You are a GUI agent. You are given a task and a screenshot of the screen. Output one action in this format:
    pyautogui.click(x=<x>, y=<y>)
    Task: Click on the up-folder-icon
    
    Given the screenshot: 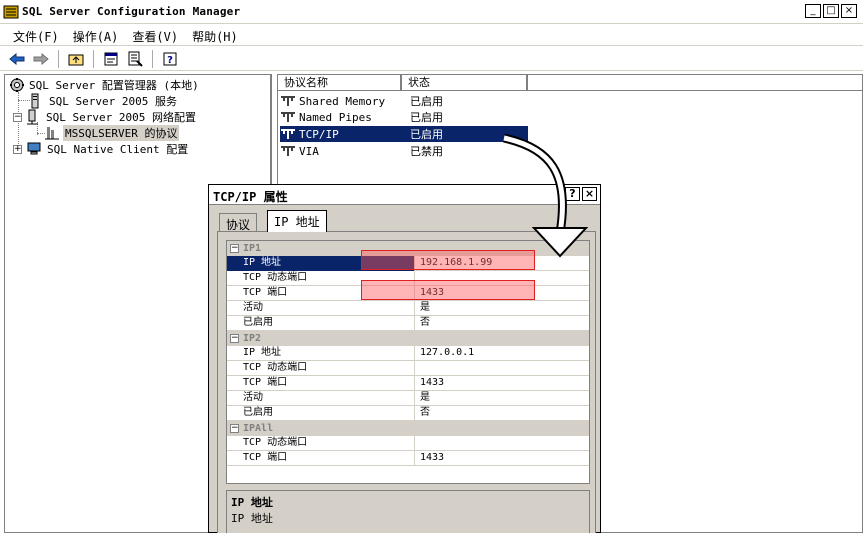 What is the action you would take?
    pyautogui.click(x=76, y=59)
    